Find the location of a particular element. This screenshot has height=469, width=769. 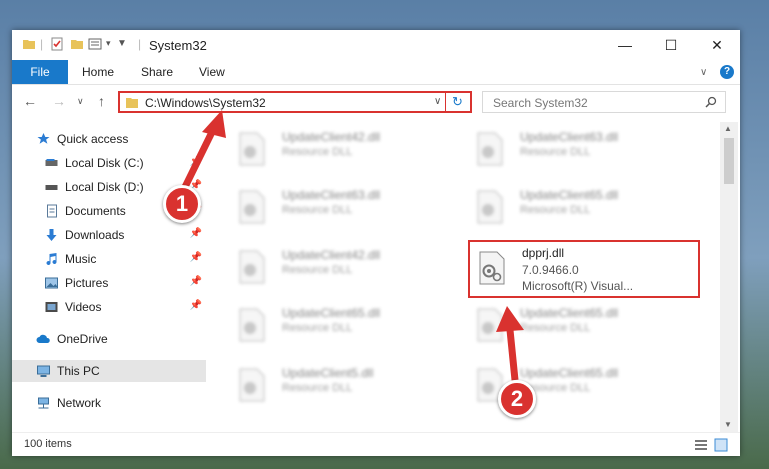

window-title: System32 is located at coordinates (178, 45).